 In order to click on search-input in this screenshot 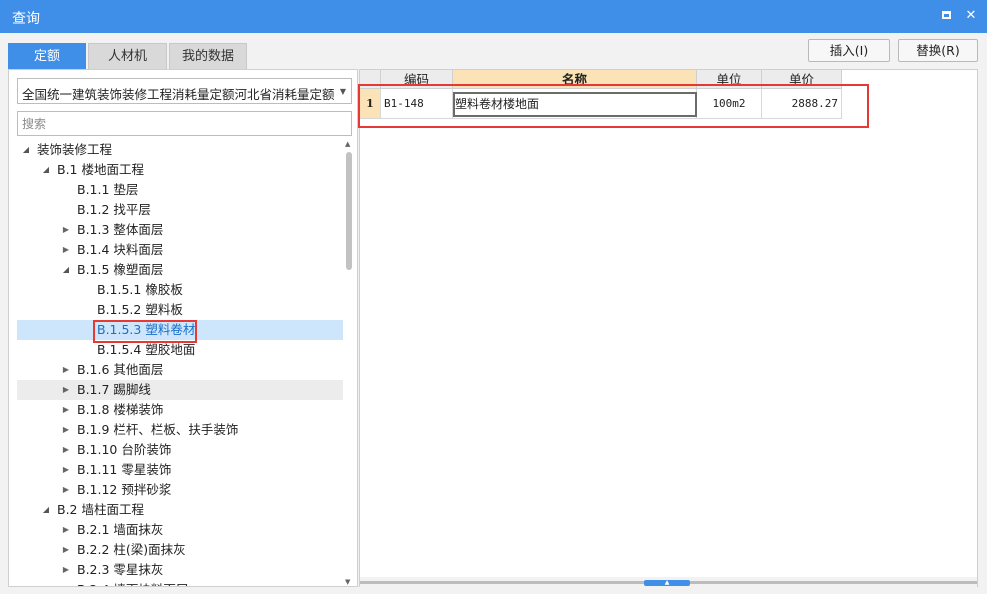, I will do `click(184, 123)`.